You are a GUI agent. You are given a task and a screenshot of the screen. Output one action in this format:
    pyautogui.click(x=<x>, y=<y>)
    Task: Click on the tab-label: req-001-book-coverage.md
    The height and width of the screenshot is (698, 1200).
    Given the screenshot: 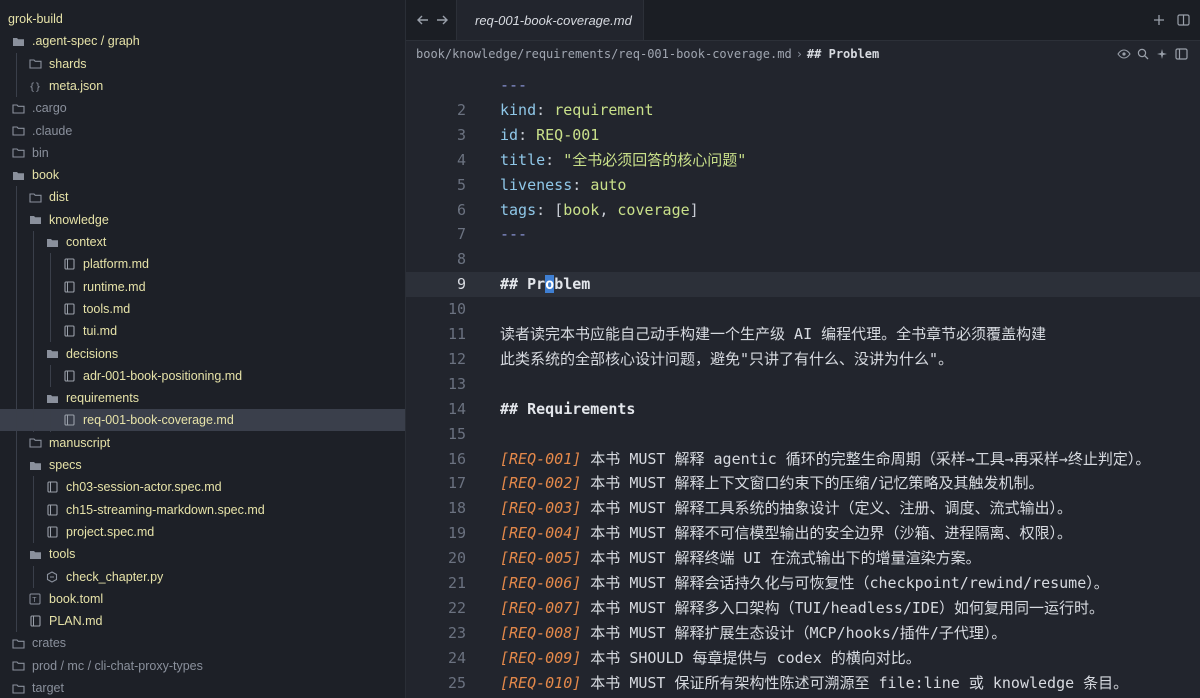 What is the action you would take?
    pyautogui.click(x=553, y=20)
    